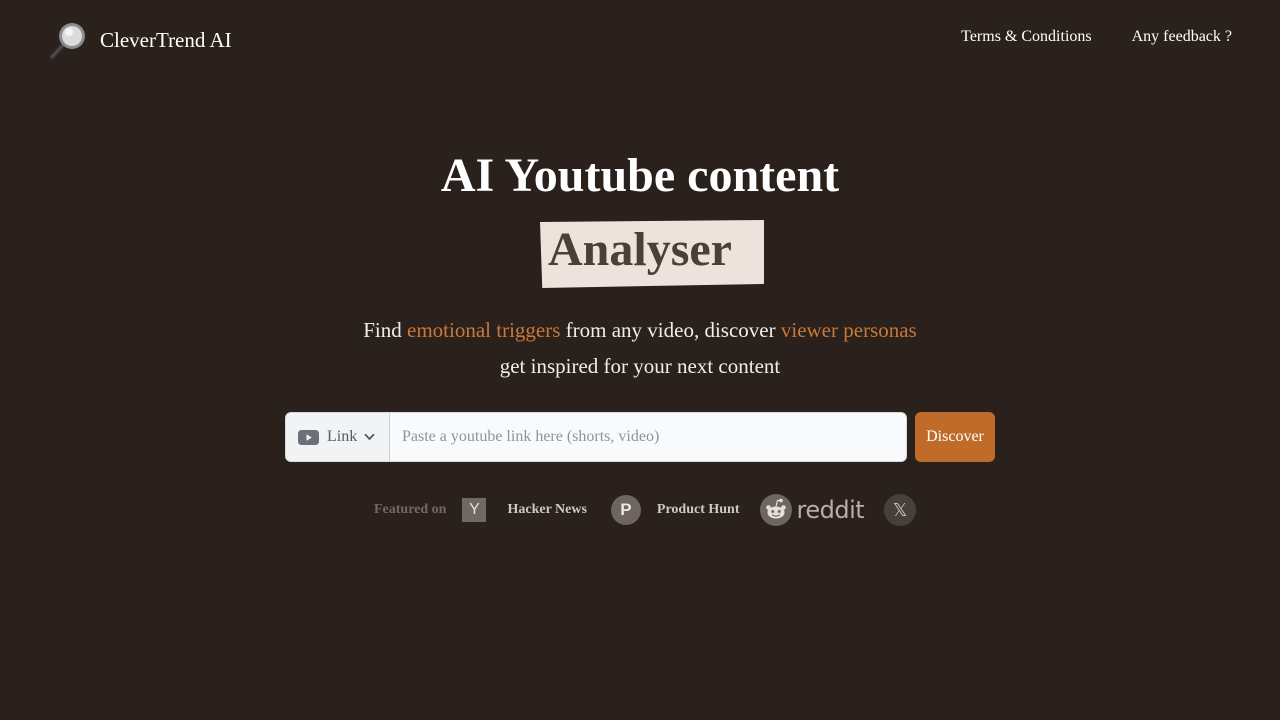  What do you see at coordinates (1026, 37) in the screenshot?
I see `terms-link: Terms & Conditions` at bounding box center [1026, 37].